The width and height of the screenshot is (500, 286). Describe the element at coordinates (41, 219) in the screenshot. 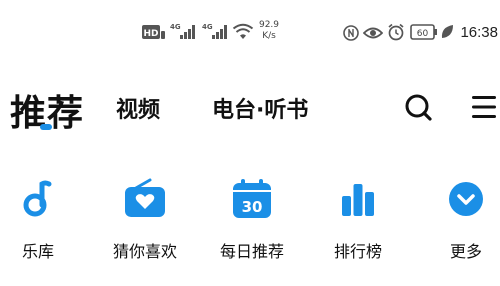

I see `shortcut-music-library: 乐库` at that location.